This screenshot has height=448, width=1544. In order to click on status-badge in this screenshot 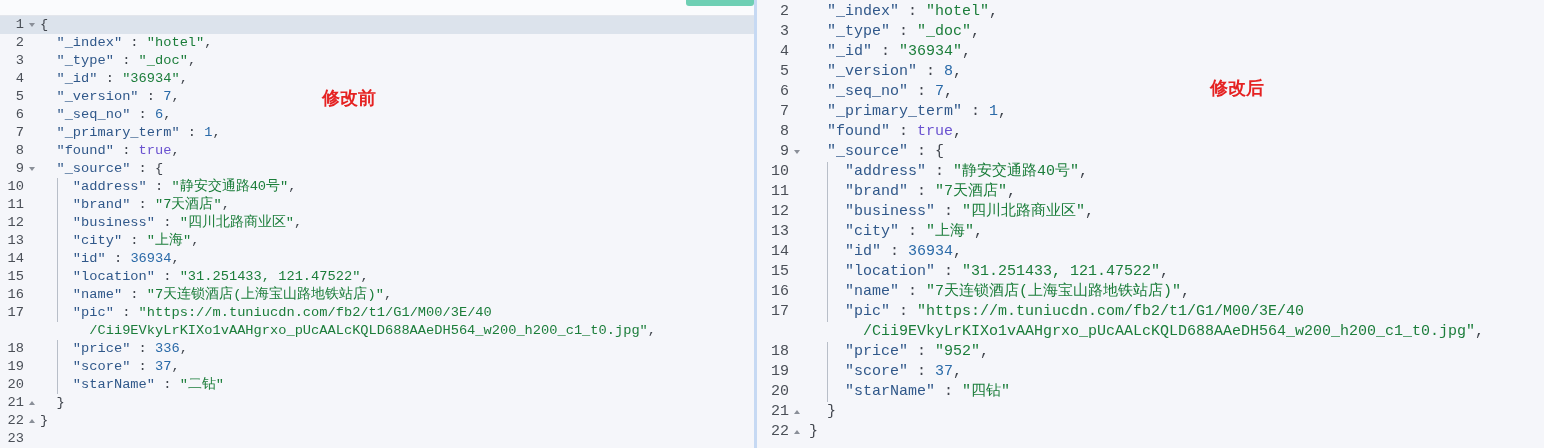, I will do `click(720, 3)`.